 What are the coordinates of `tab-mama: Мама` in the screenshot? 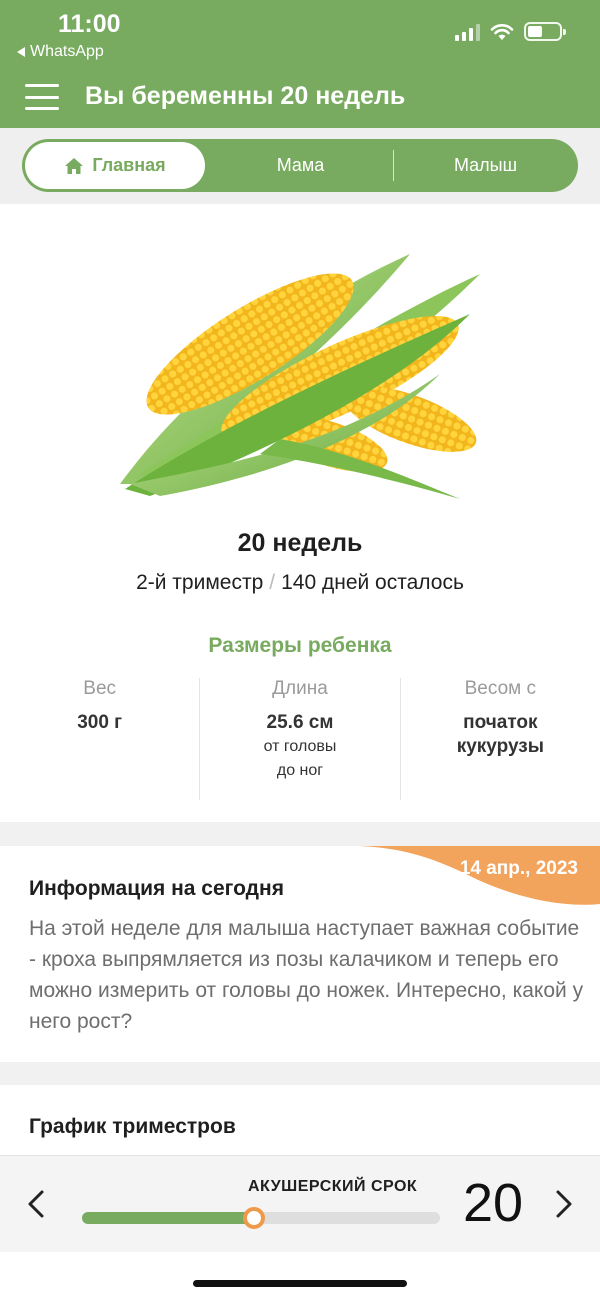 It's located at (300, 165).